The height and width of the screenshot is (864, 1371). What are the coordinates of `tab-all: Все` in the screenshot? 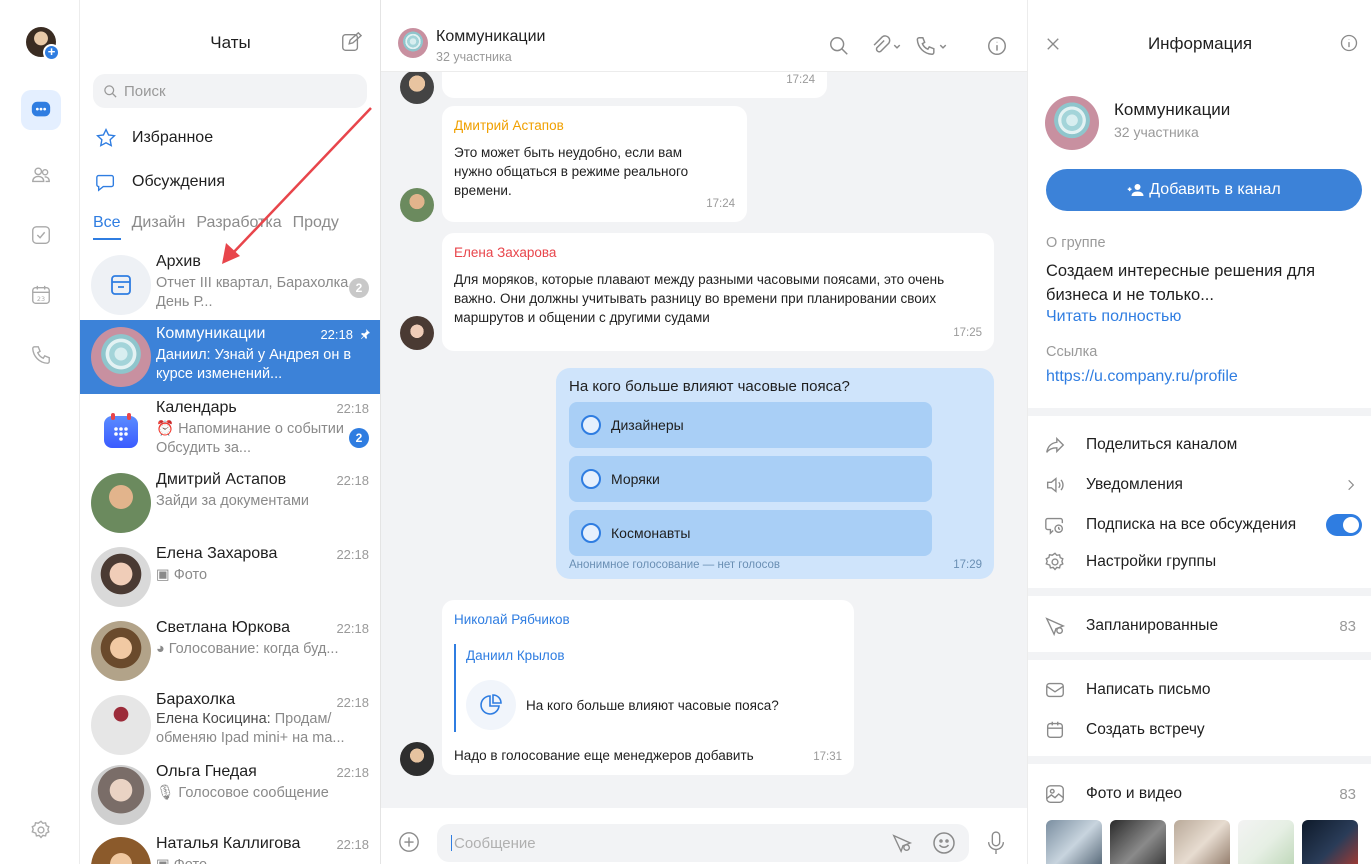 It's located at (107, 227).